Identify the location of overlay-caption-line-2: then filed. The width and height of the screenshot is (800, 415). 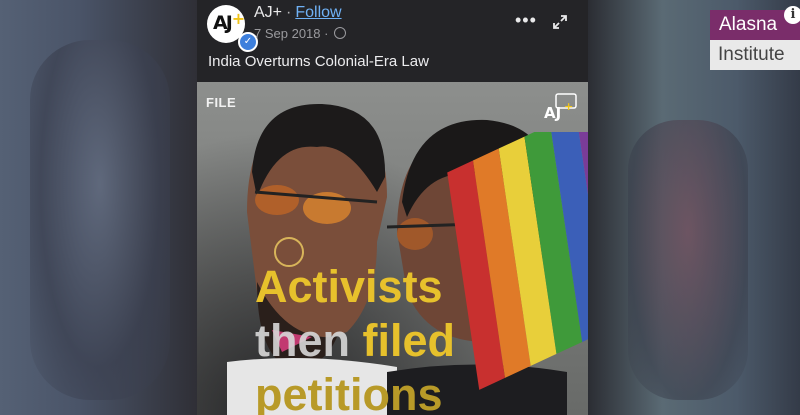
(405, 341).